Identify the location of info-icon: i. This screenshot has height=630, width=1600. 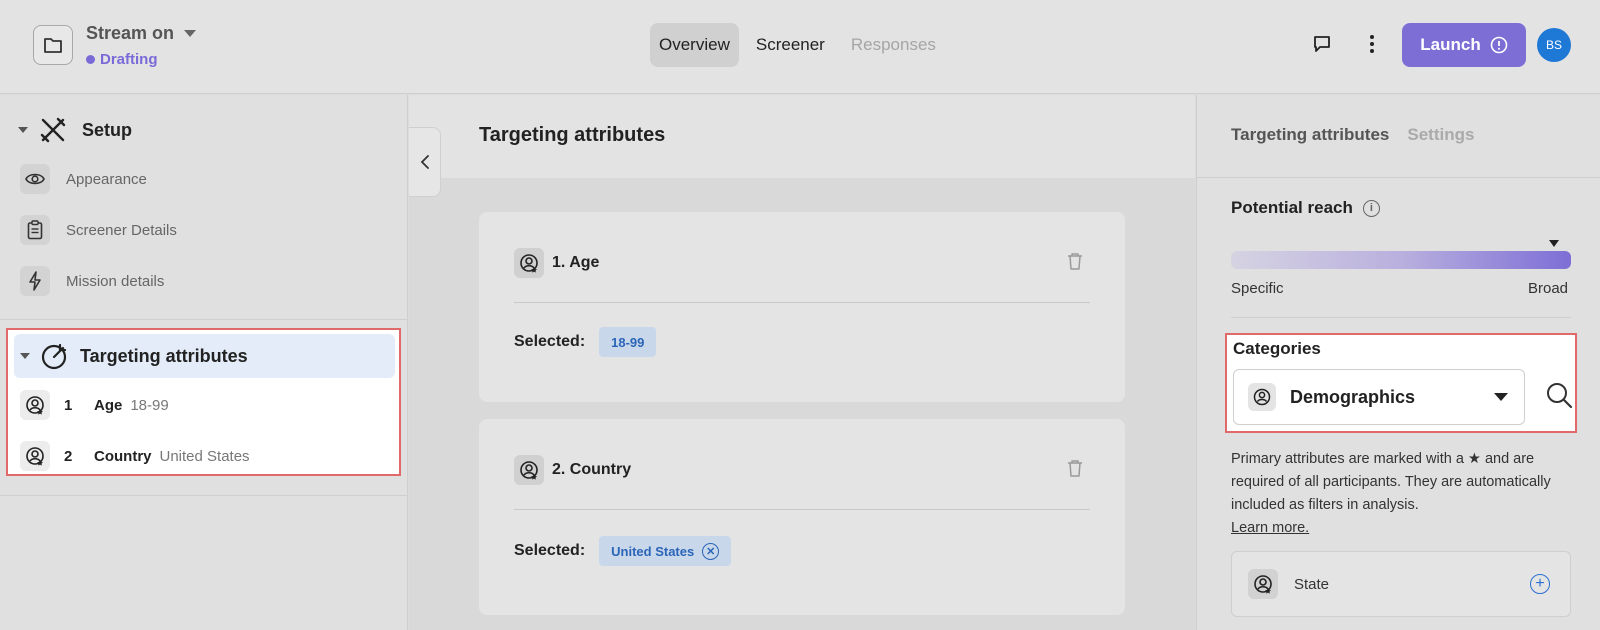
(1371, 208).